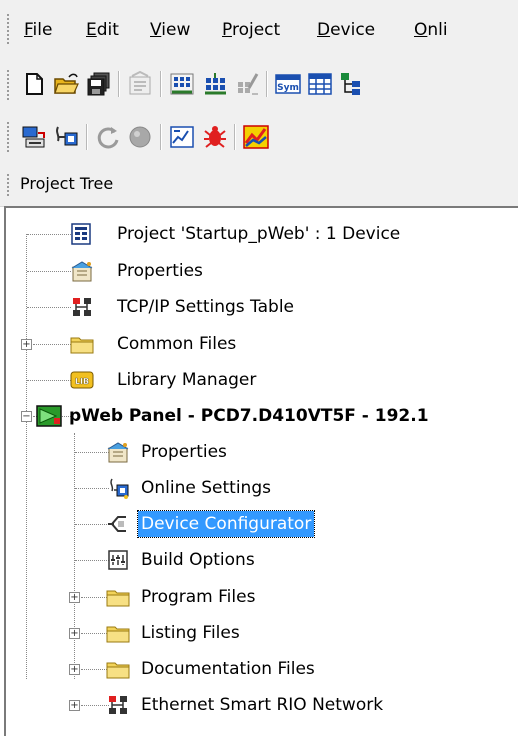 The image size is (518, 736). Describe the element at coordinates (28, 30) in the screenshot. I see `menu-file-accel: F` at that location.